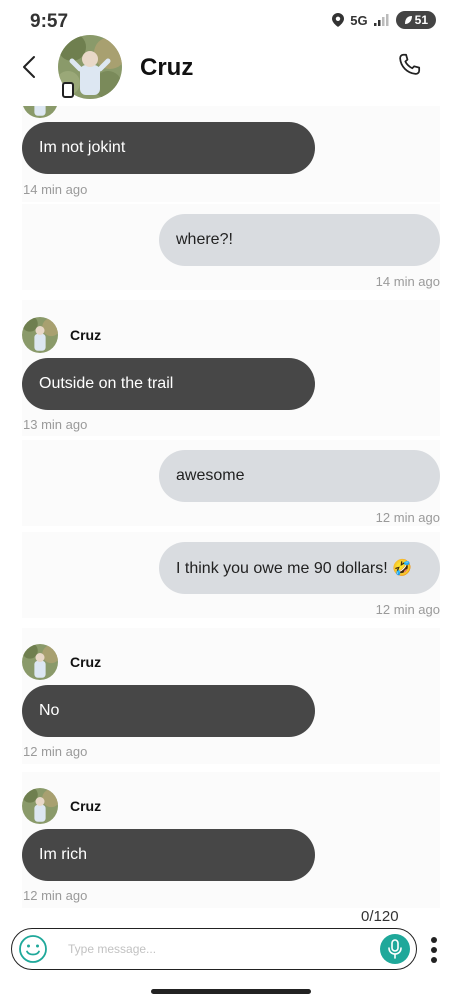 Image resolution: width=462 pixels, height=1000 pixels. What do you see at coordinates (218, 949) in the screenshot?
I see `message-input` at bounding box center [218, 949].